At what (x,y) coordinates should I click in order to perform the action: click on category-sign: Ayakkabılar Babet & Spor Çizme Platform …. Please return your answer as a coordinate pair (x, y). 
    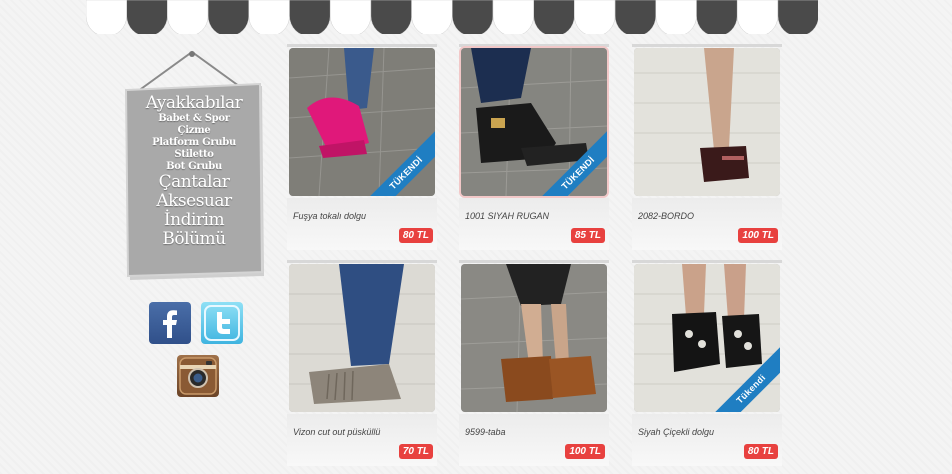
    Looking at the image, I should click on (195, 166).